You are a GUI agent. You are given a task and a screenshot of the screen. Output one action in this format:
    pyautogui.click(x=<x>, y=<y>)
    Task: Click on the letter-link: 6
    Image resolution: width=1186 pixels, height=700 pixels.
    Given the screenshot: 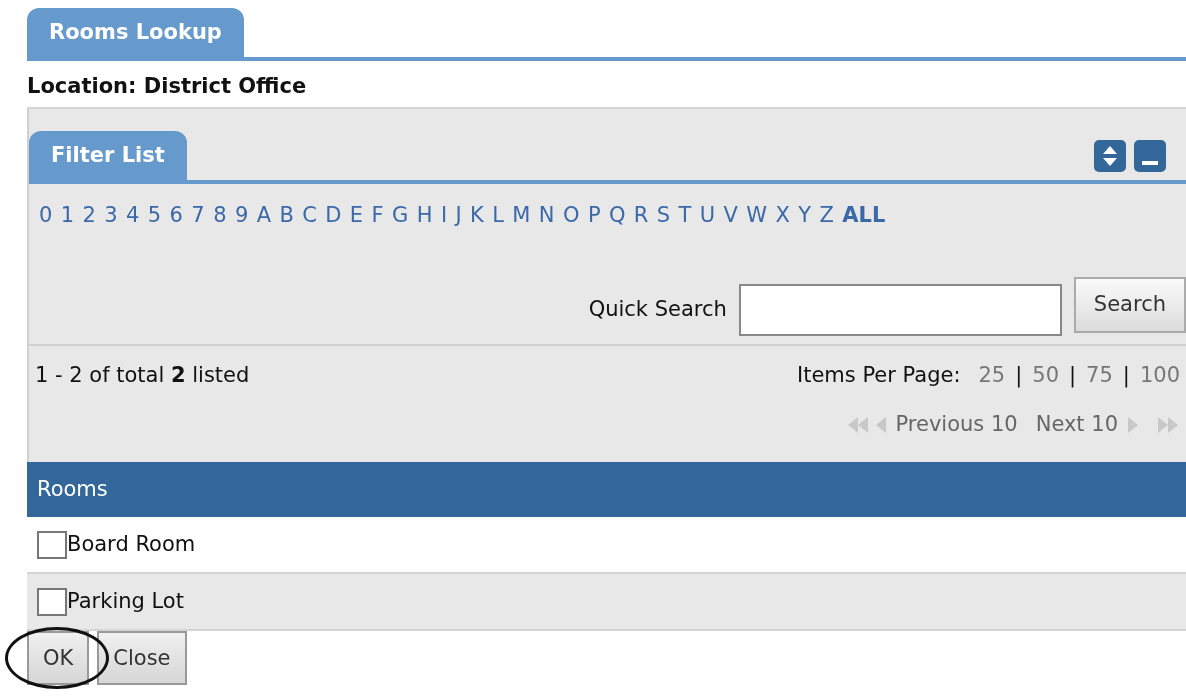 What is the action you would take?
    pyautogui.click(x=176, y=216)
    